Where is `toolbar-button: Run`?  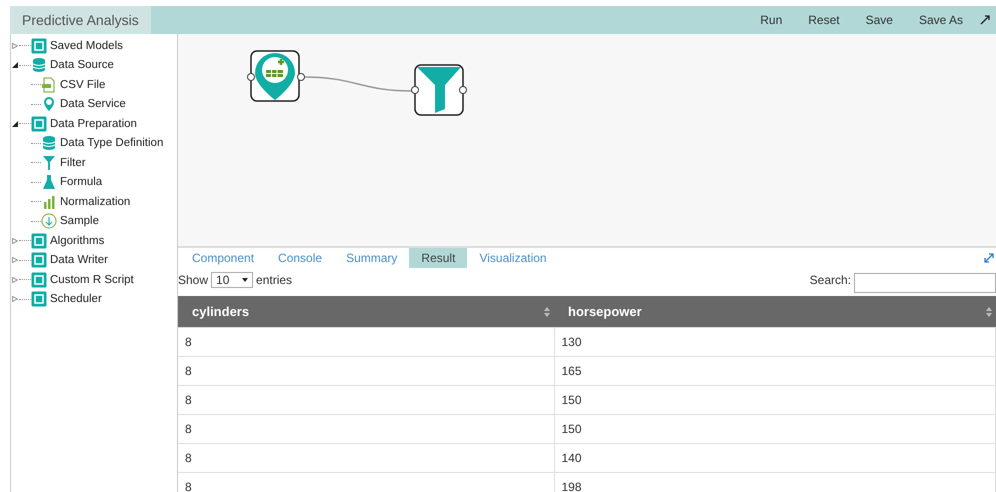 toolbar-button: Run is located at coordinates (771, 20).